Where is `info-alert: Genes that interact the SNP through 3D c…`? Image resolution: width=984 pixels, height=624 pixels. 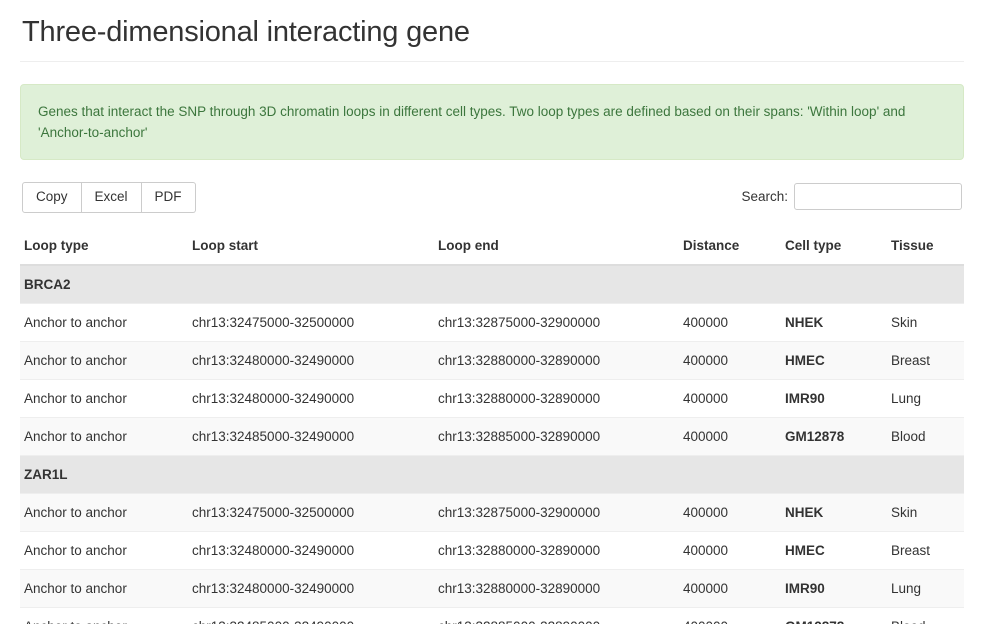 info-alert: Genes that interact the SNP through 3D c… is located at coordinates (492, 122).